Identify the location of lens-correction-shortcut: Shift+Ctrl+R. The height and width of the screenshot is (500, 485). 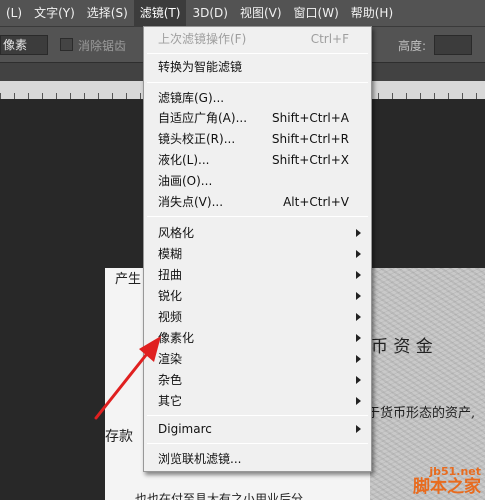
(310, 139).